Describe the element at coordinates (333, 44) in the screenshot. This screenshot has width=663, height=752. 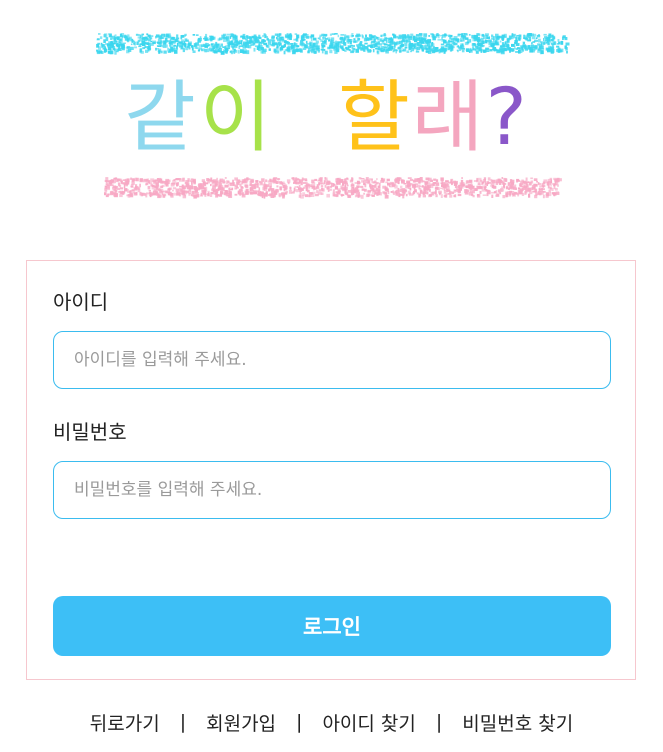
I see `top-crayon-stripe` at that location.